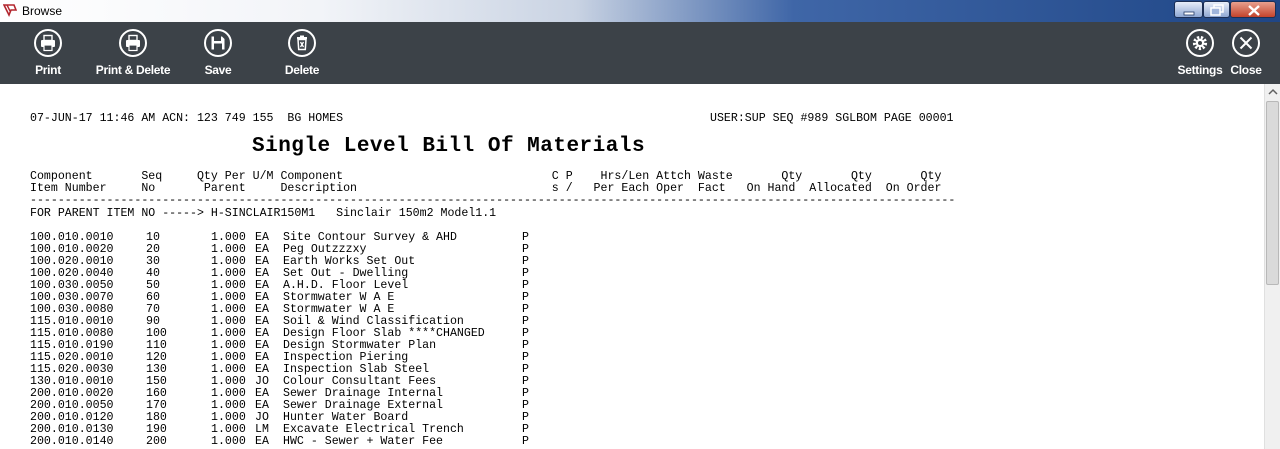 Image resolution: width=1280 pixels, height=449 pixels. Describe the element at coordinates (832, 118) in the screenshot. I see `report-header-right: USER:SUP SEQ #989 SGLBOM PAGE 00001` at that location.